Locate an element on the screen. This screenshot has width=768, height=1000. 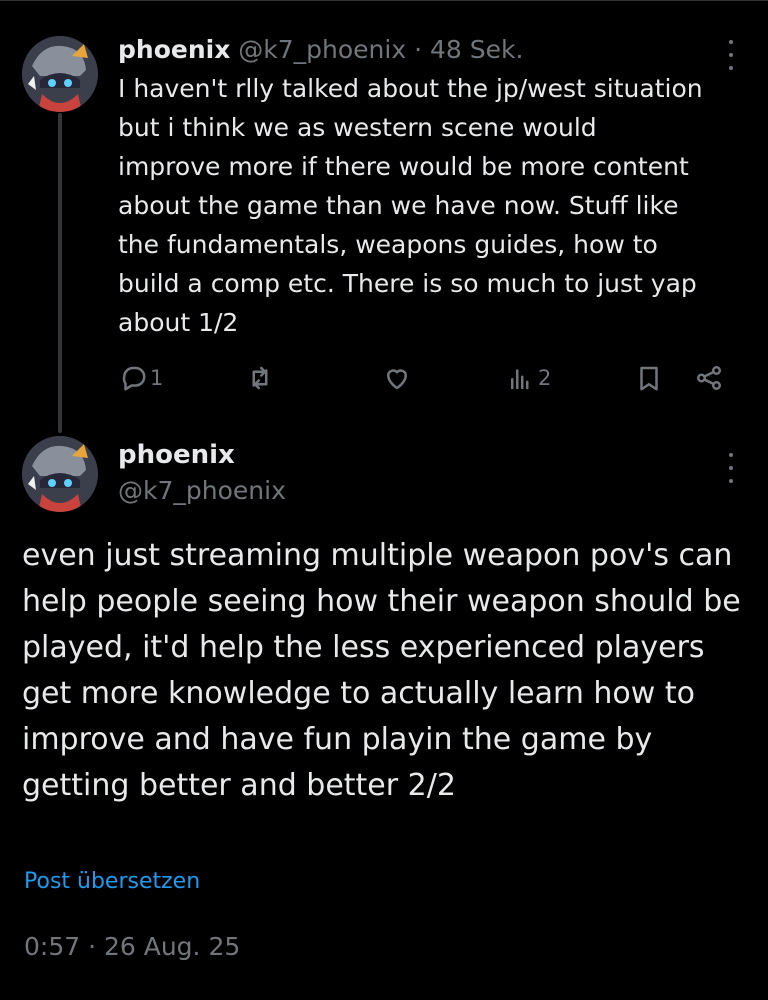
like-icon is located at coordinates (397, 379).